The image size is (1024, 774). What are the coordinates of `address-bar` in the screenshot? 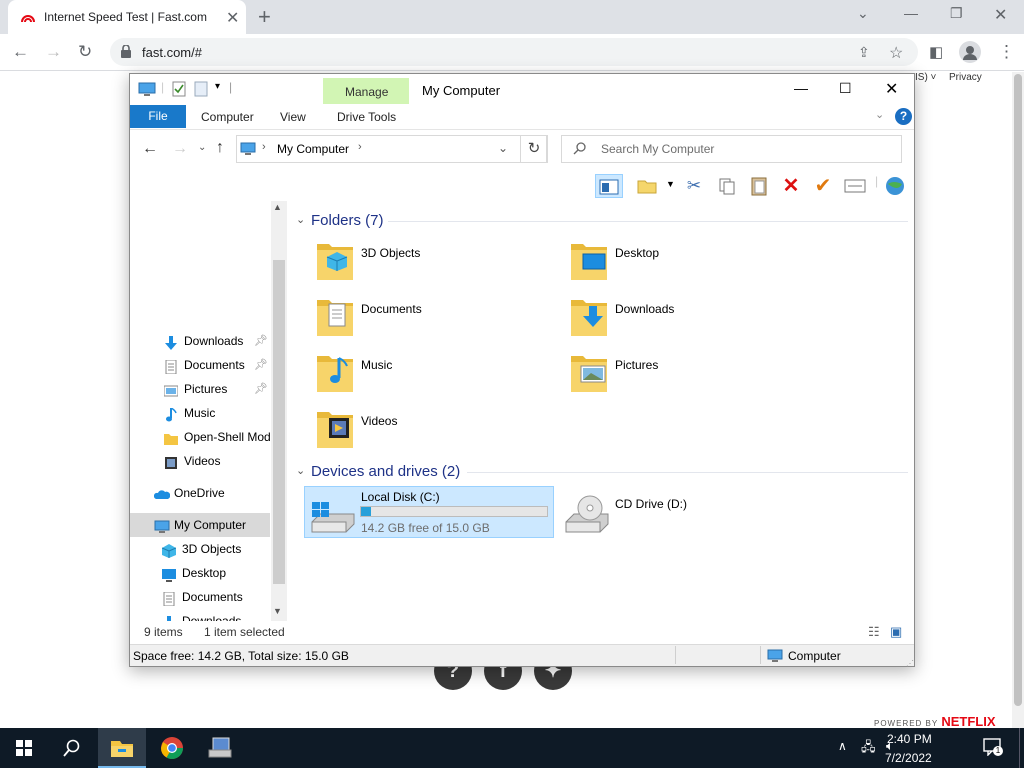 It's located at (514, 52).